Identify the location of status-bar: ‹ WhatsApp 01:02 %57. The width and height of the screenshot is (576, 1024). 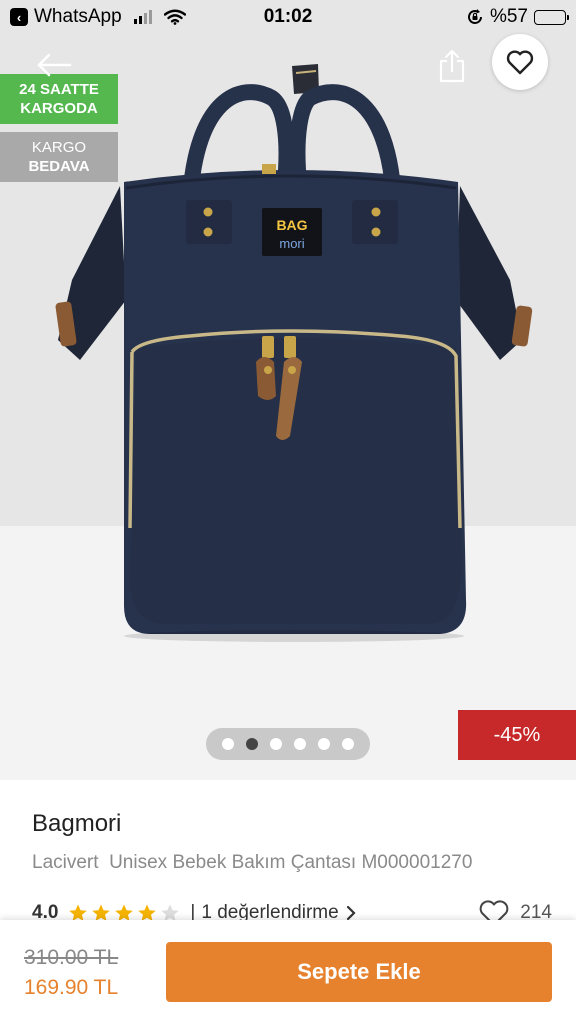
(288, 17).